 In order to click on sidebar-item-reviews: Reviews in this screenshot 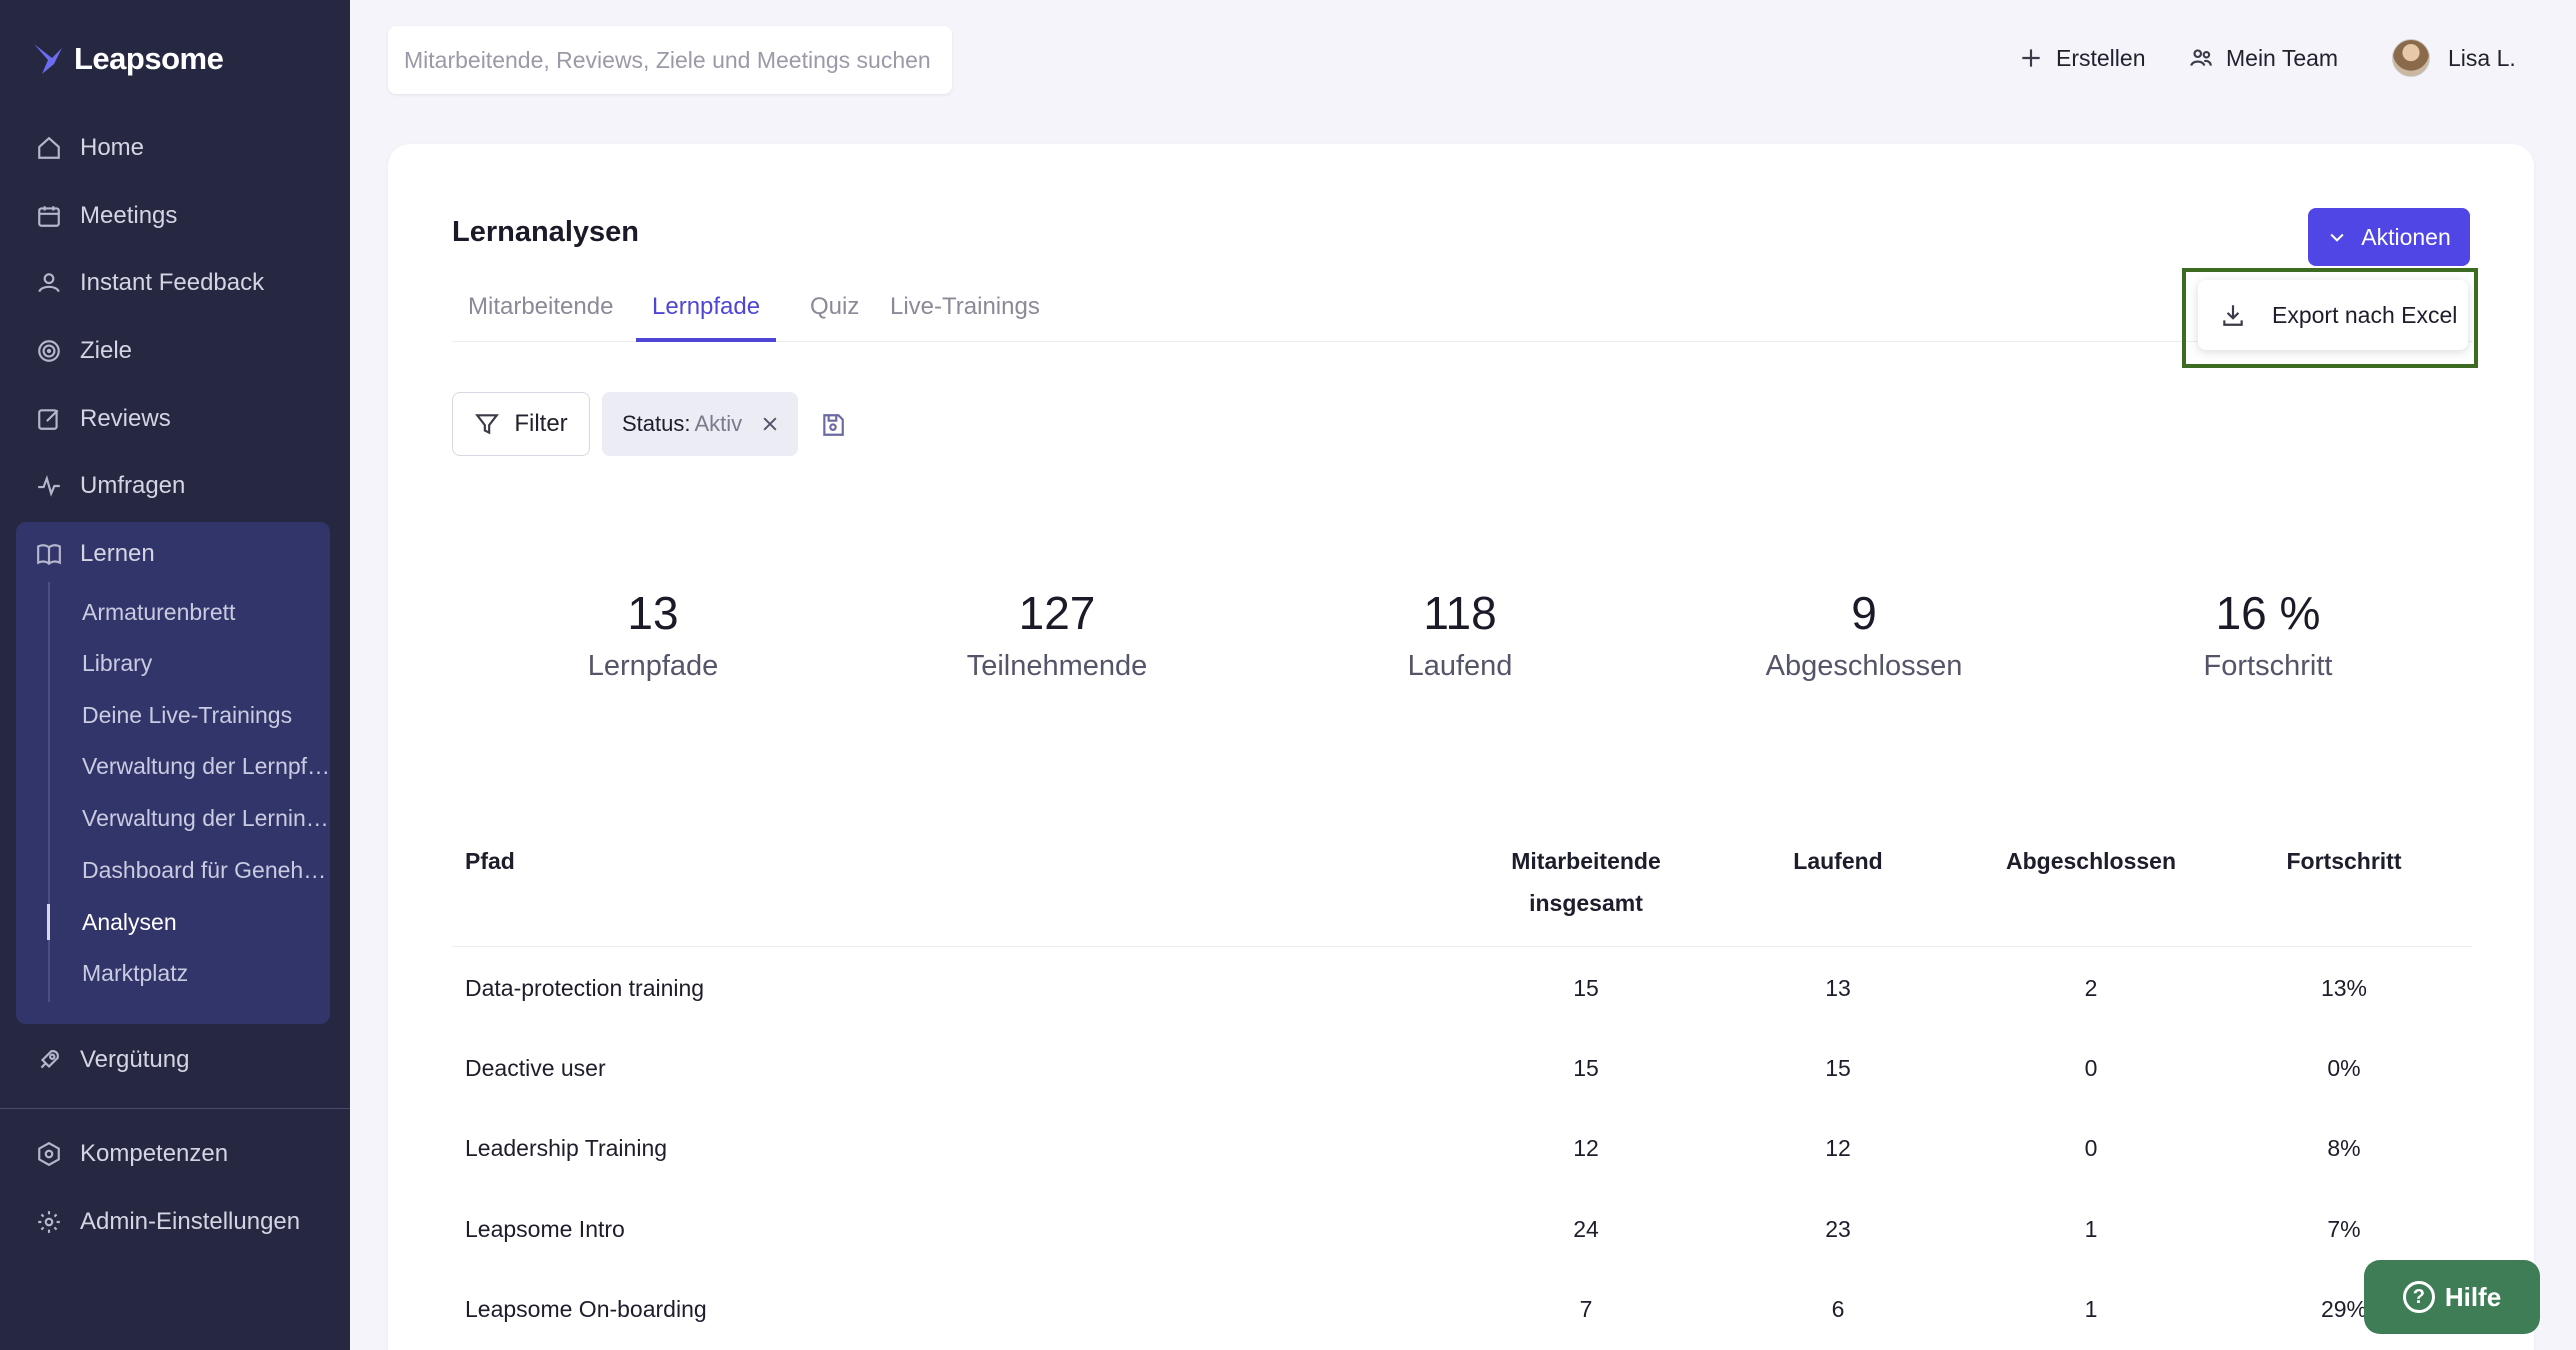, I will do `click(103, 419)`.